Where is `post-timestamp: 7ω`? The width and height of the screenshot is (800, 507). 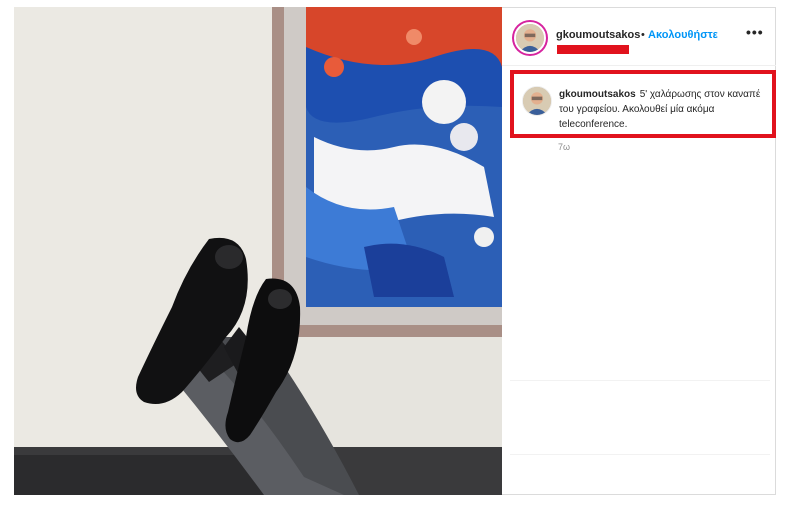
post-timestamp: 7ω is located at coordinates (564, 147).